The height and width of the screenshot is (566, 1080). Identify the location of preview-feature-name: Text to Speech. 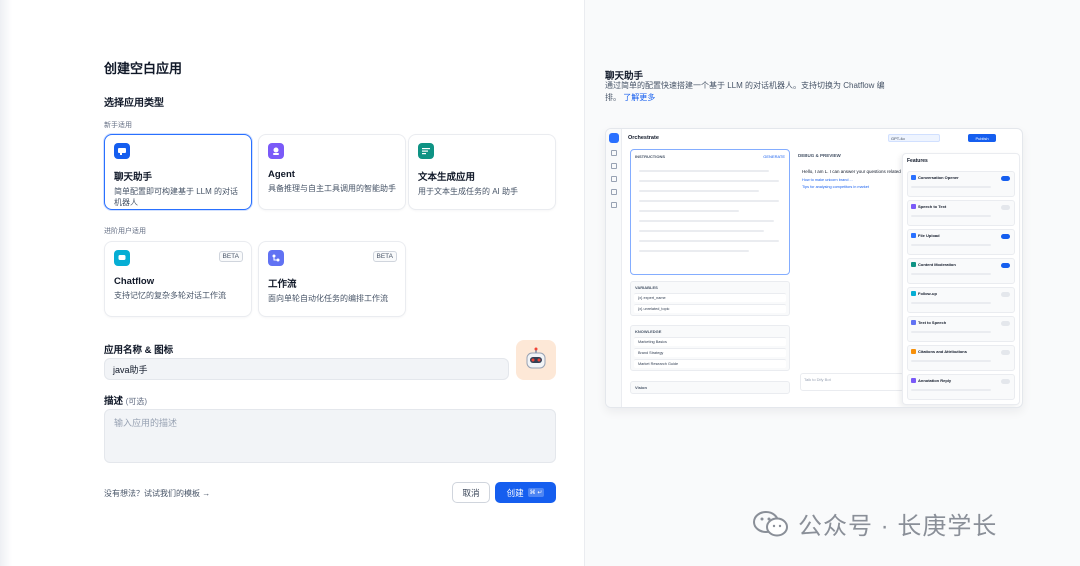
(932, 323).